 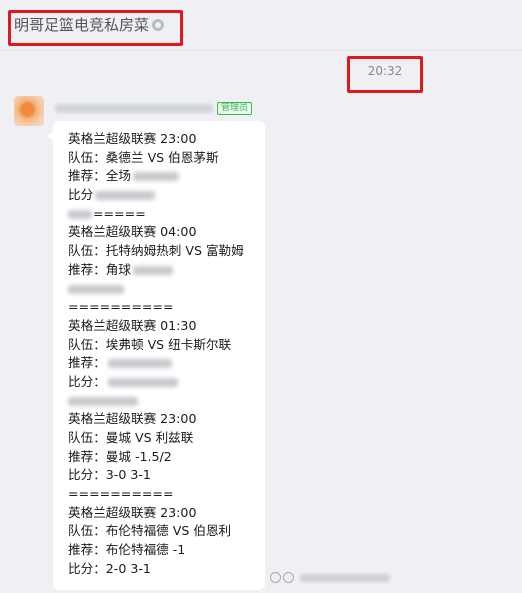 I want to click on line-11: 英格兰超级联赛 01:30, so click(x=132, y=325).